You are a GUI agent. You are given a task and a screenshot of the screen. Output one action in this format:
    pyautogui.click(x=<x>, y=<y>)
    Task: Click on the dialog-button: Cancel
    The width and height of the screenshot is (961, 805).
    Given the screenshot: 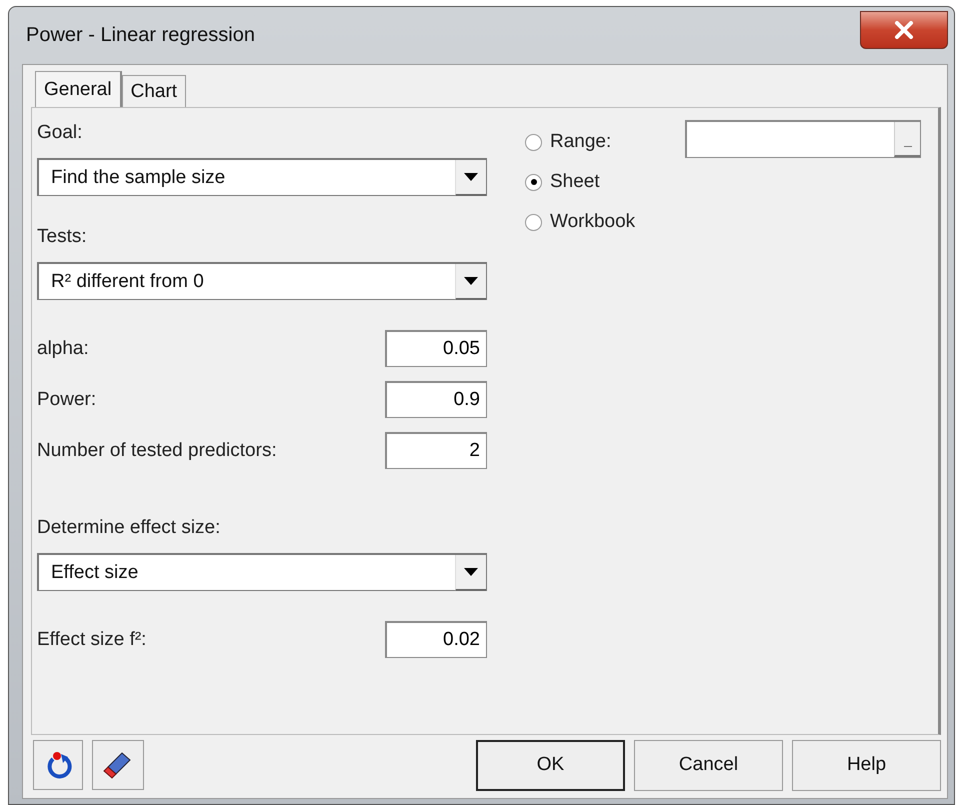 What is the action you would take?
    pyautogui.click(x=708, y=765)
    